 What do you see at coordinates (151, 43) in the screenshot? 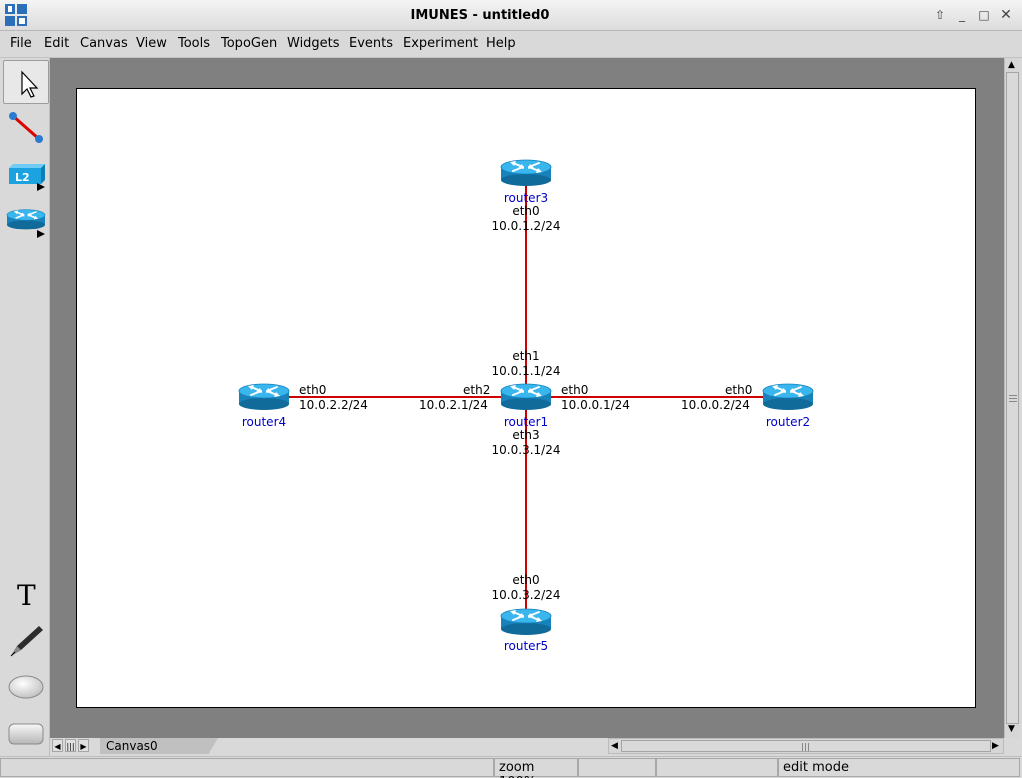
I see `menu-view: View` at bounding box center [151, 43].